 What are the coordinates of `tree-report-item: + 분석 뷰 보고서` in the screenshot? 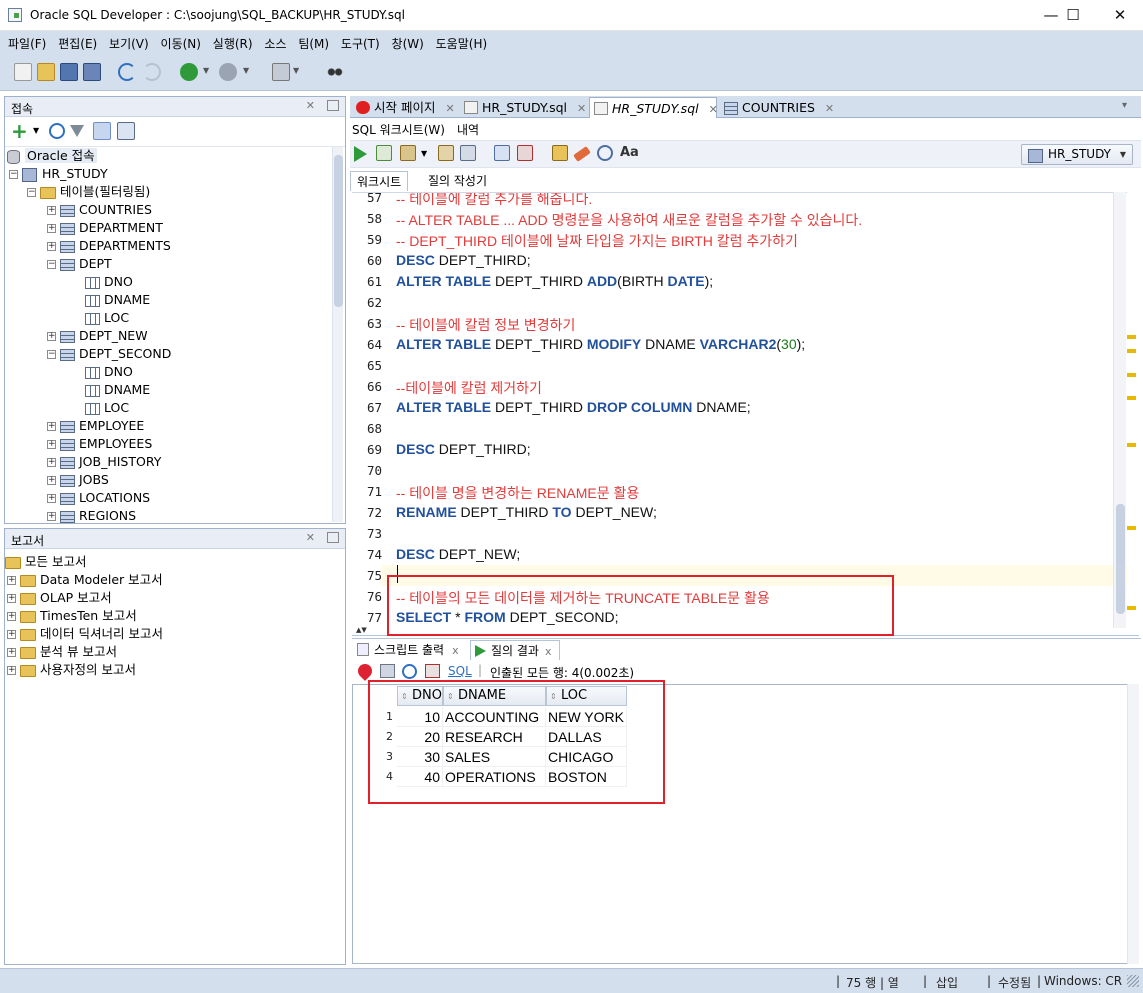 It's located at (62, 652).